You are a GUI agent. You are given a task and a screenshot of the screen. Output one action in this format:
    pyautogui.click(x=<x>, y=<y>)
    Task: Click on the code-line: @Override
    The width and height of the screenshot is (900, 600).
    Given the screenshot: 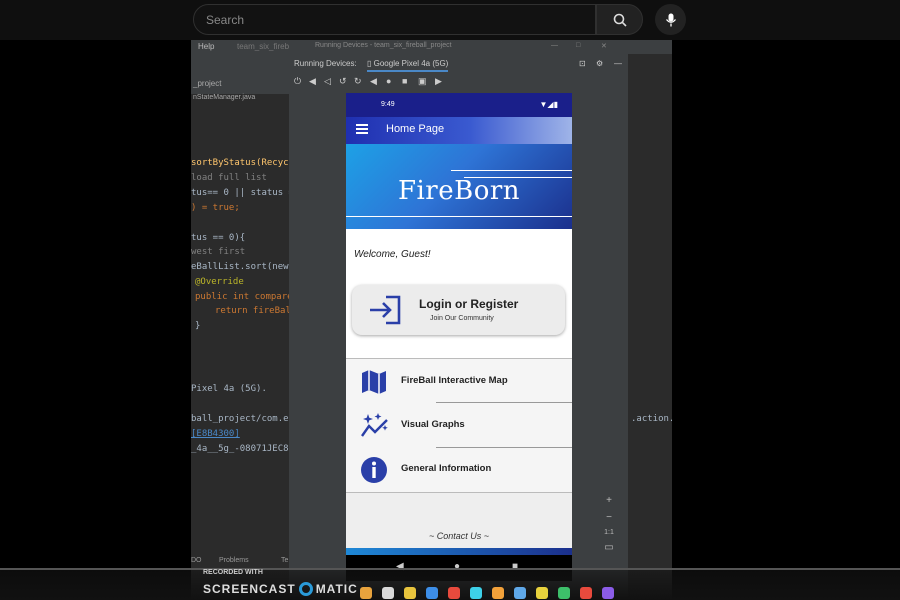 What is the action you would take?
    pyautogui.click(x=219, y=282)
    